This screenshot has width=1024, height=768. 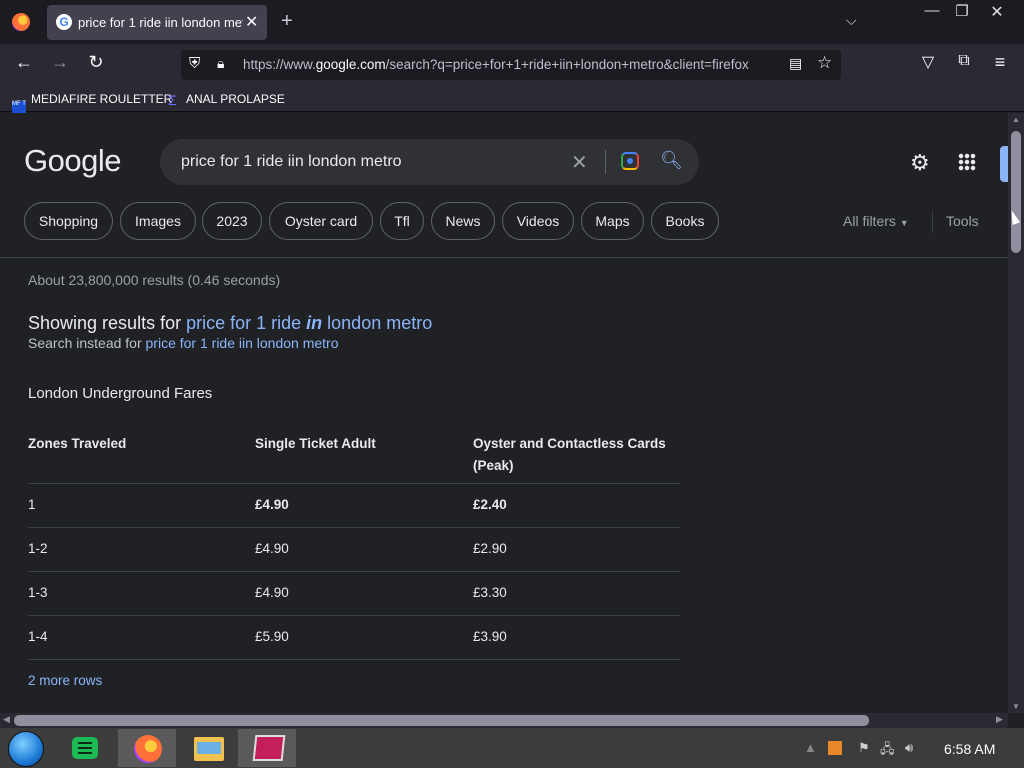 I want to click on chip-news: News, so click(x=463, y=221).